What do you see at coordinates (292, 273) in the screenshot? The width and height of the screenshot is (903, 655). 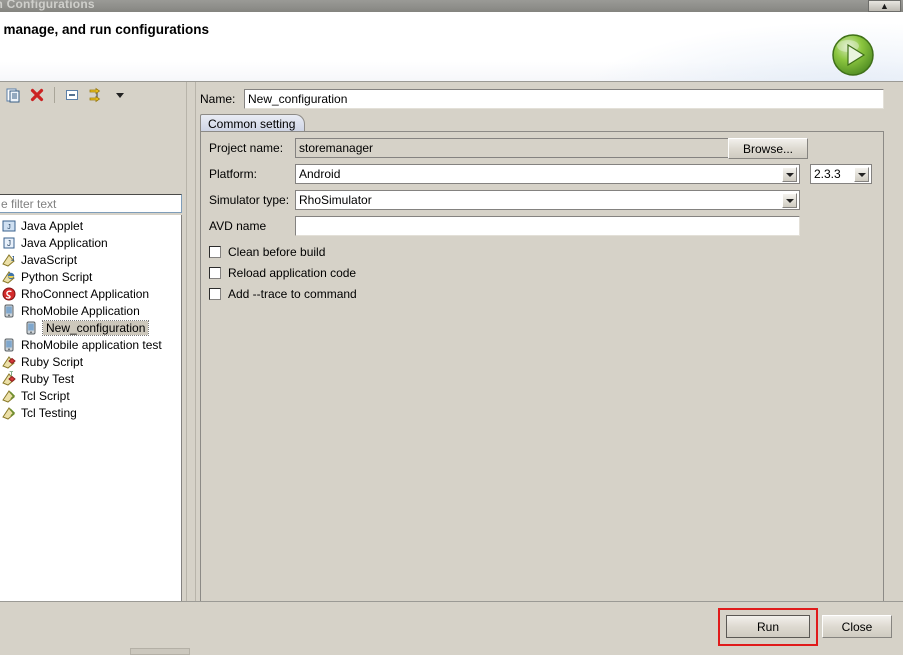 I see `reload-application-code-label: Reload application code` at bounding box center [292, 273].